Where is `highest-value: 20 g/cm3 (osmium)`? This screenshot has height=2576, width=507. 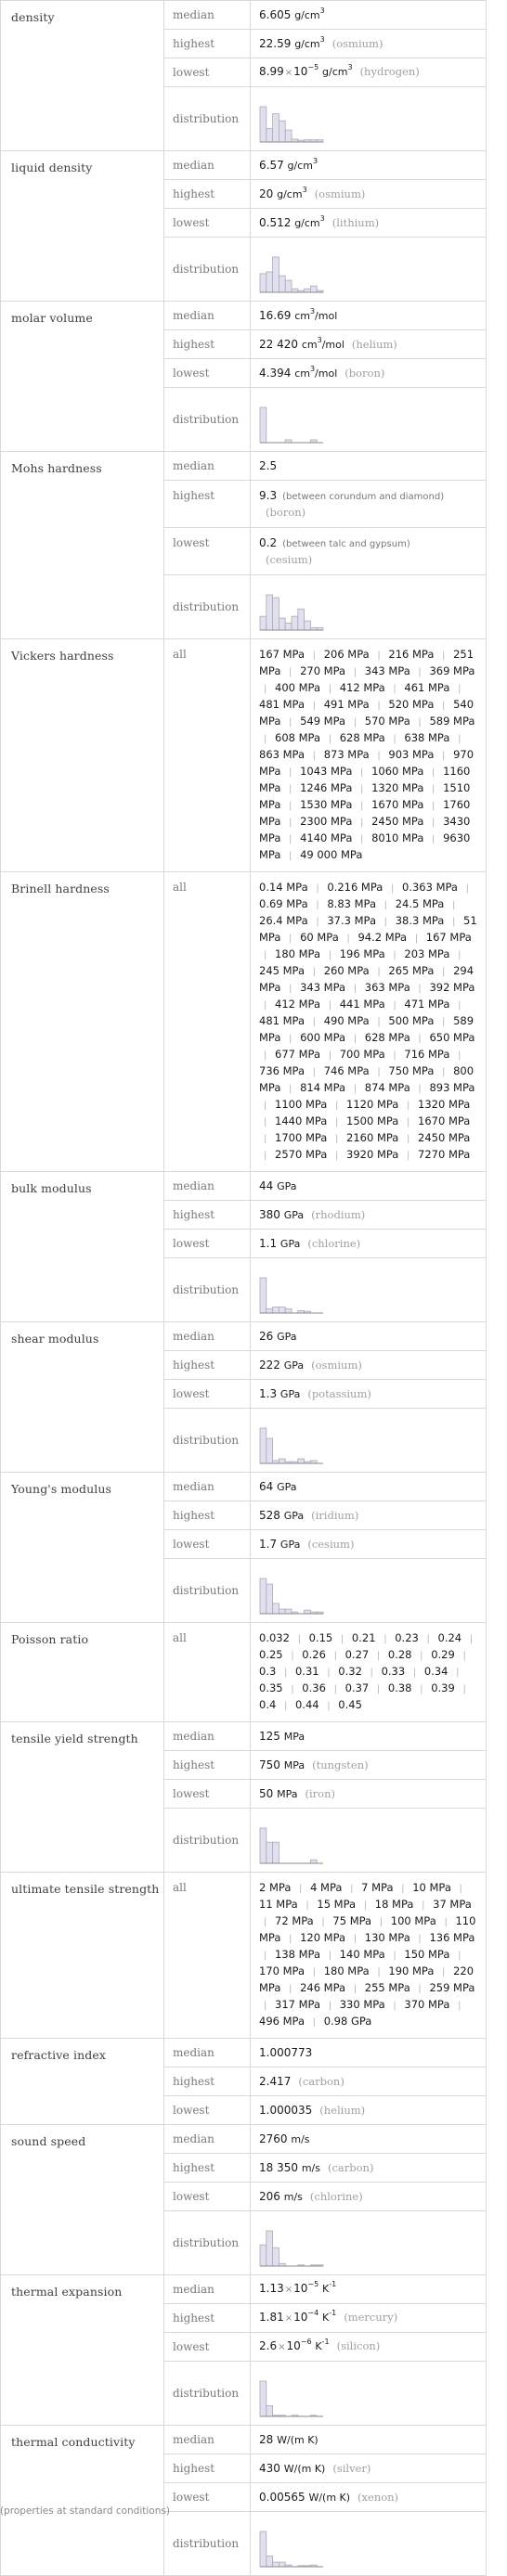 highest-value: 20 g/cm3 (osmium) is located at coordinates (368, 194).